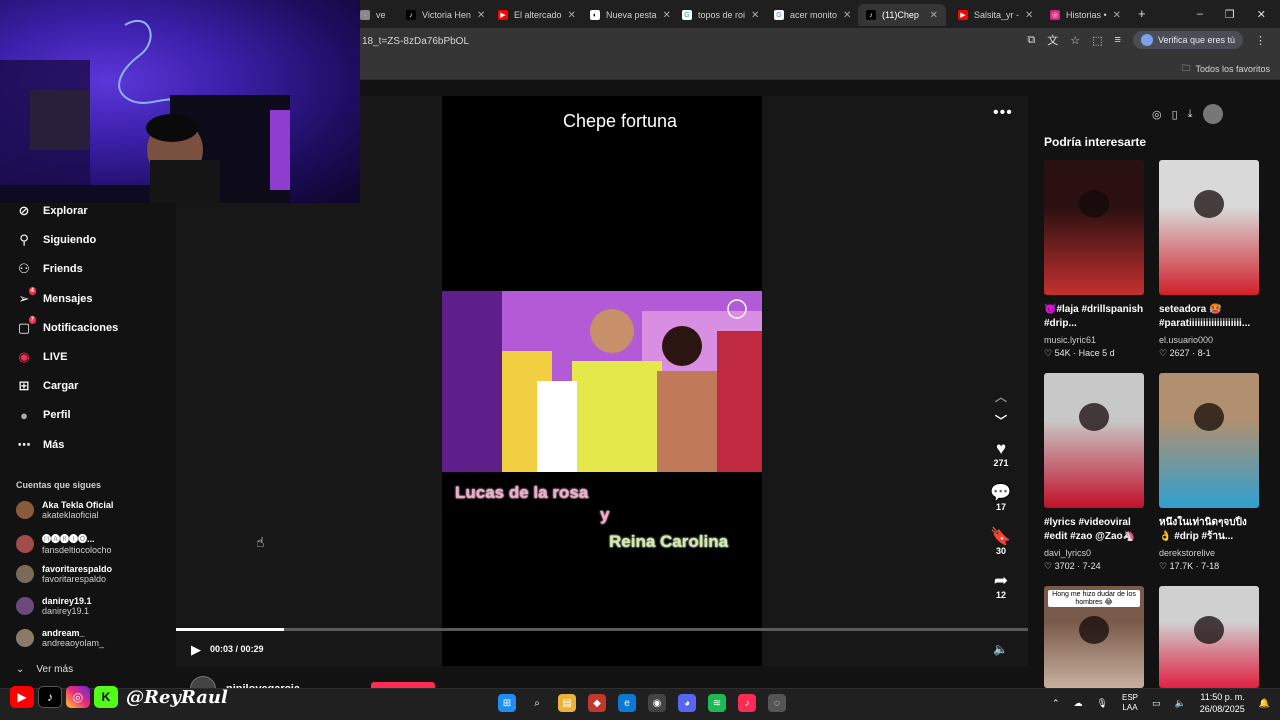 The image size is (1280, 720). I want to click on sidebar-item-friends: ⚇ Friends, so click(49, 269).